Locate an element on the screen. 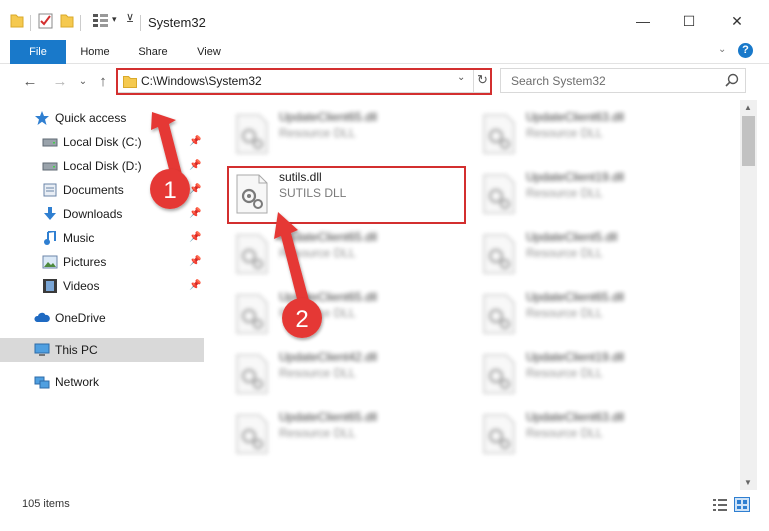  chevron-down-icon: ▾ is located at coordinates (114, 24).